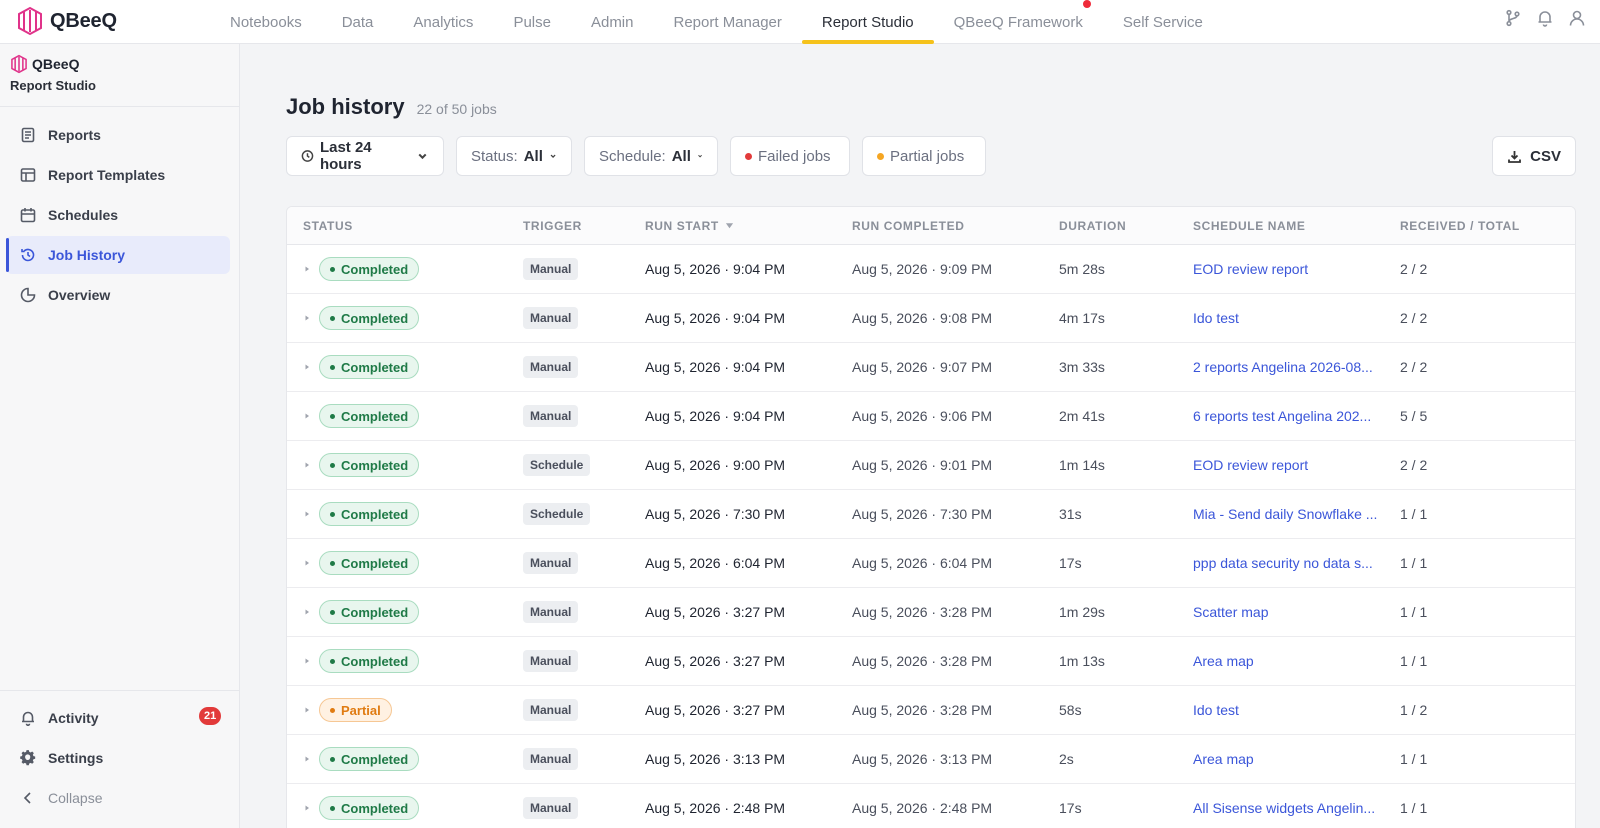 This screenshot has height=828, width=1600. What do you see at coordinates (1018, 22) in the screenshot?
I see `tab-qbeeq-framework: QBeeQ Framework` at bounding box center [1018, 22].